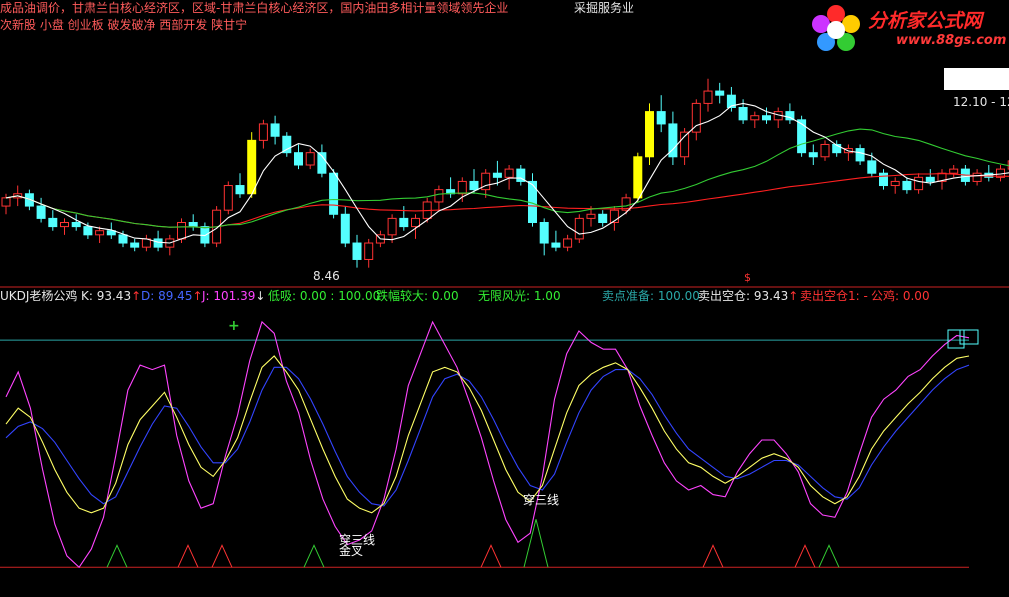 Image resolution: width=1009 pixels, height=597 pixels. I want to click on indicator-arrow: ↓, so click(260, 296).